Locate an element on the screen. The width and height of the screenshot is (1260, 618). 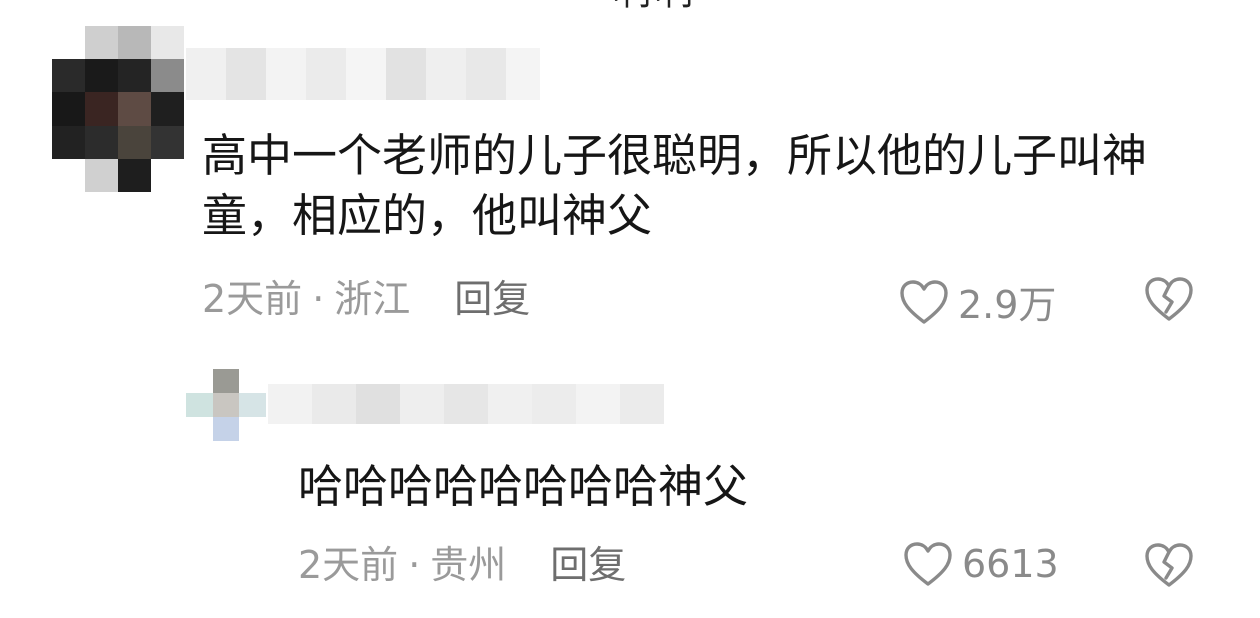
comment-meta: 2天前 · 贵州 回复 is located at coordinates (462, 565).